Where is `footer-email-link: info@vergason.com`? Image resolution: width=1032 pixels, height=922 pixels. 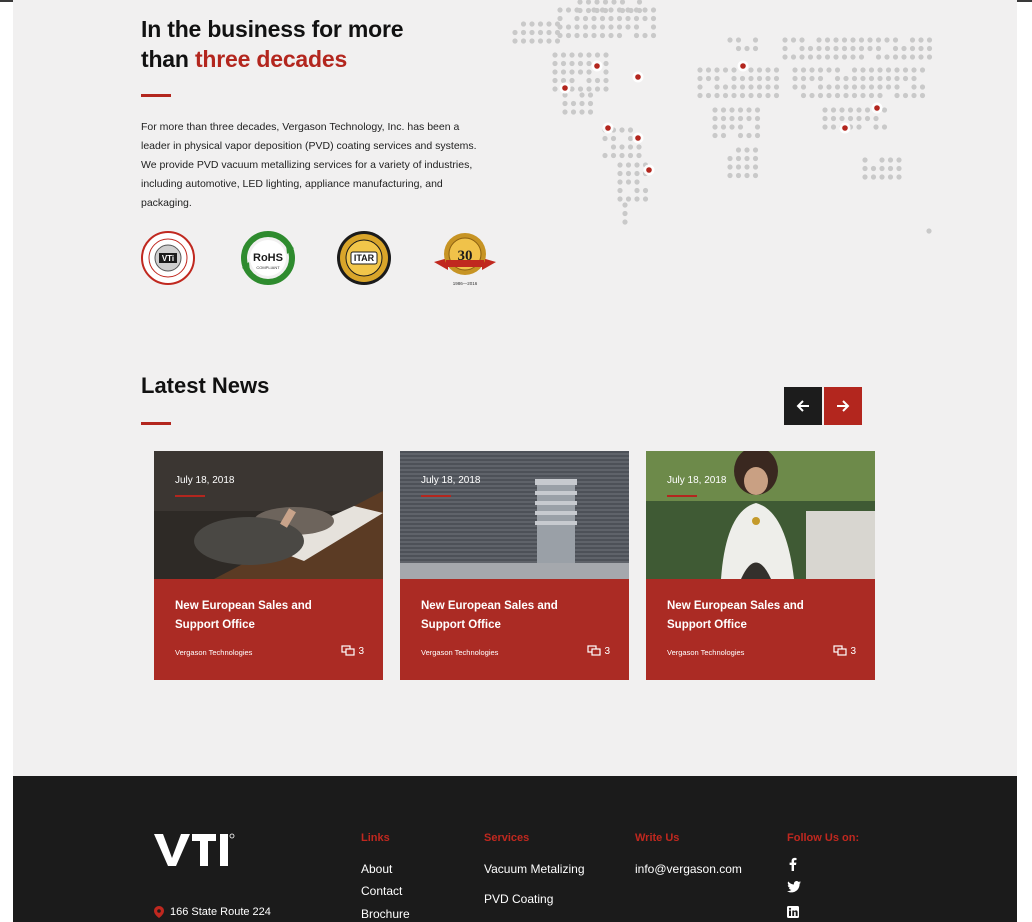 footer-email-link: info@vergason.com is located at coordinates (688, 869).